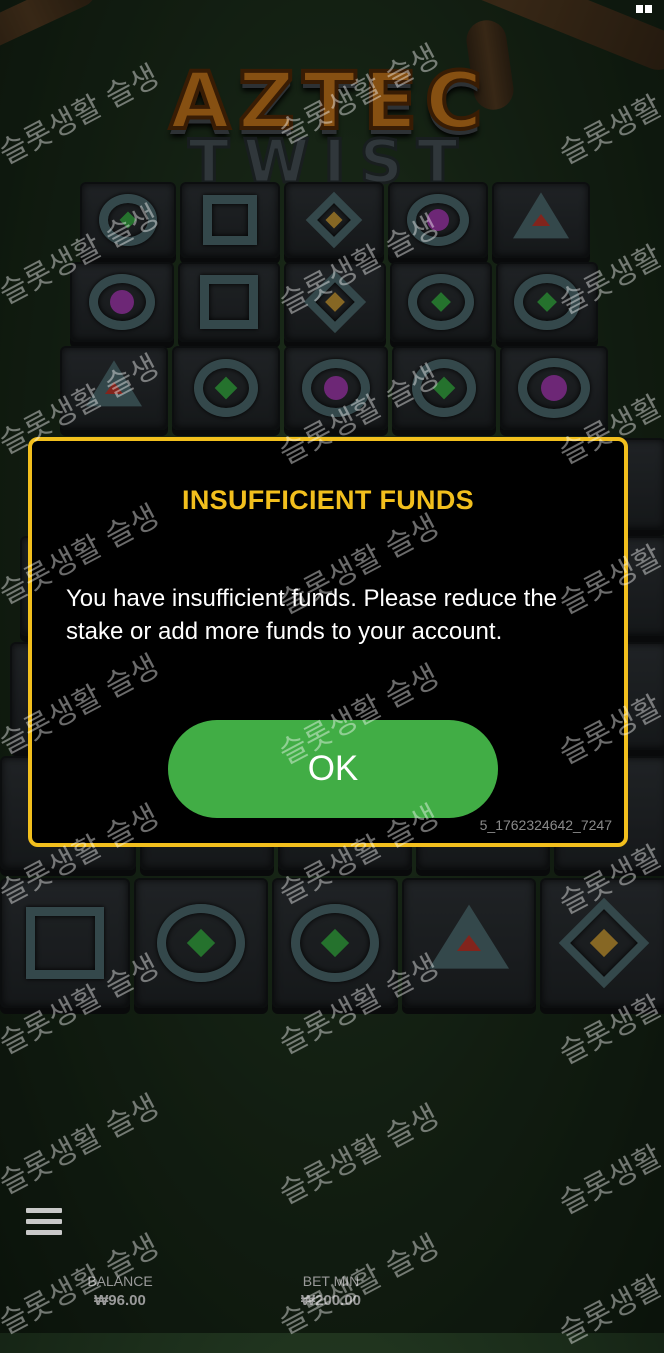 The height and width of the screenshot is (1353, 664). I want to click on menu-icon, so click(44, 1224).